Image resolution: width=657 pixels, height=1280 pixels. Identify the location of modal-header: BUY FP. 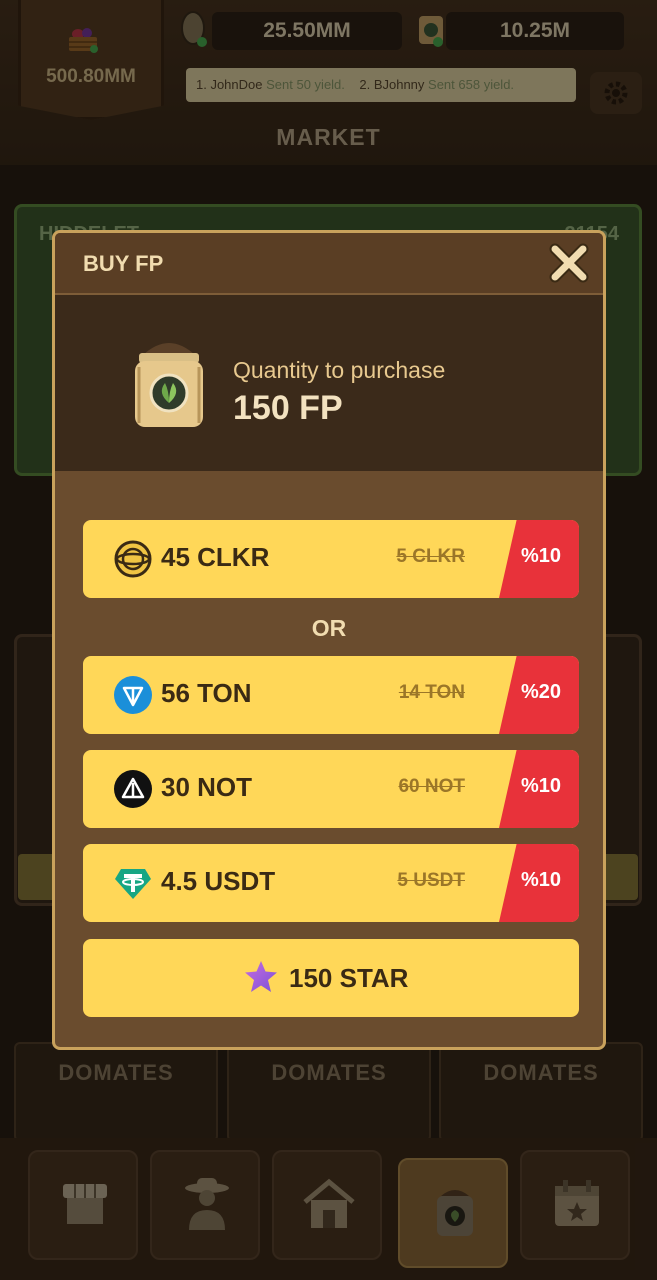
(329, 264).